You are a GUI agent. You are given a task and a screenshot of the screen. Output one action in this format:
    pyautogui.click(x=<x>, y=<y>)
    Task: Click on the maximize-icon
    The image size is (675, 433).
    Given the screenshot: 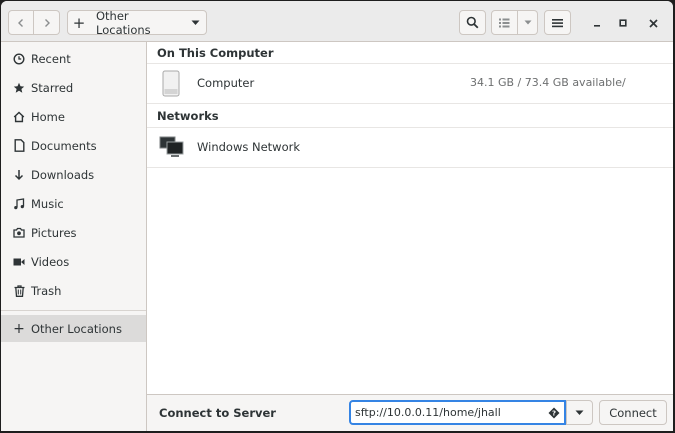 What is the action you would take?
    pyautogui.click(x=623, y=23)
    